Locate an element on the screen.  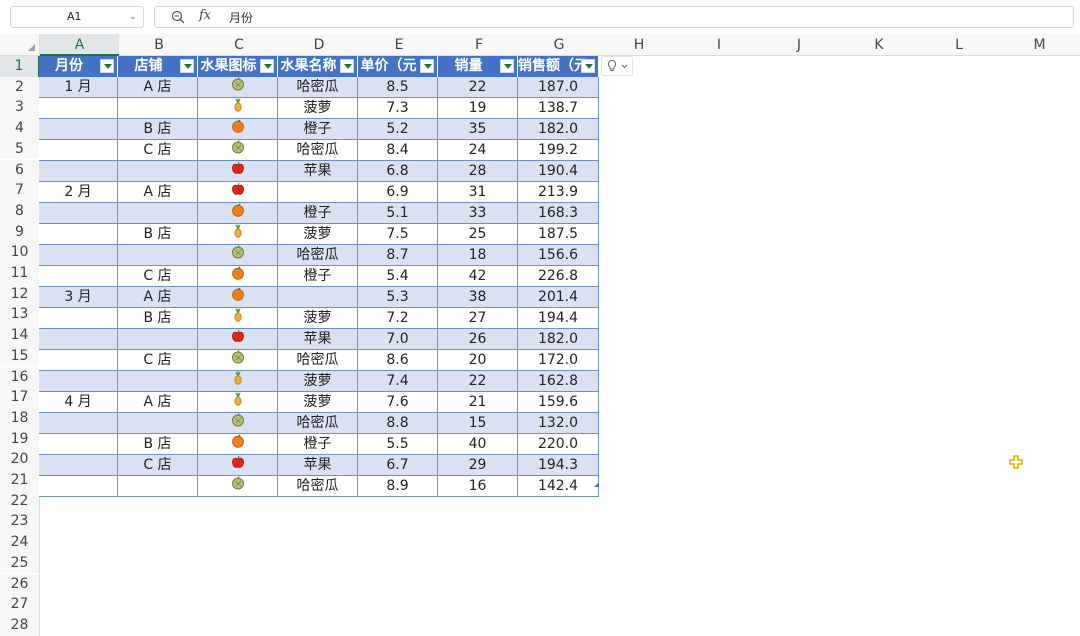
cell-sales: 187.5 is located at coordinates (558, 234).